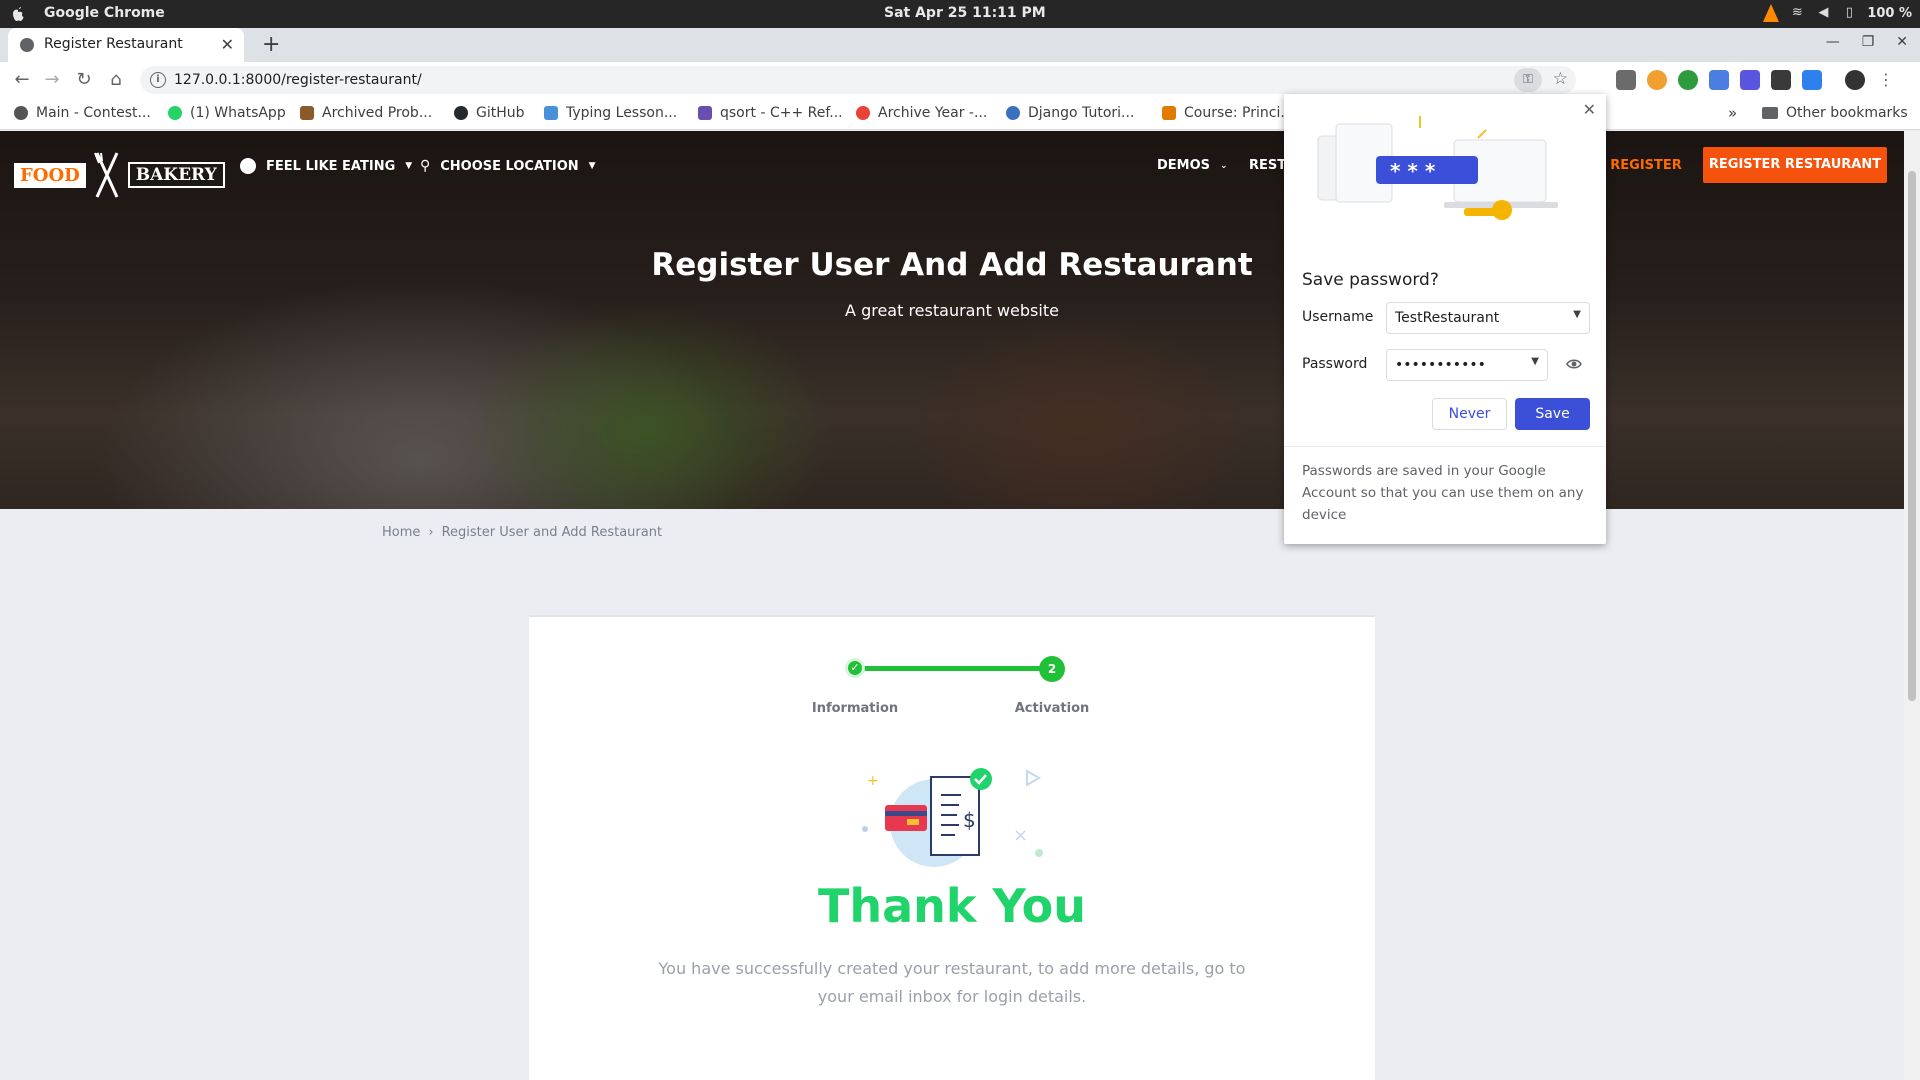 The width and height of the screenshot is (1920, 1080). I want to click on back-arrow-icon: ←, so click(22, 80).